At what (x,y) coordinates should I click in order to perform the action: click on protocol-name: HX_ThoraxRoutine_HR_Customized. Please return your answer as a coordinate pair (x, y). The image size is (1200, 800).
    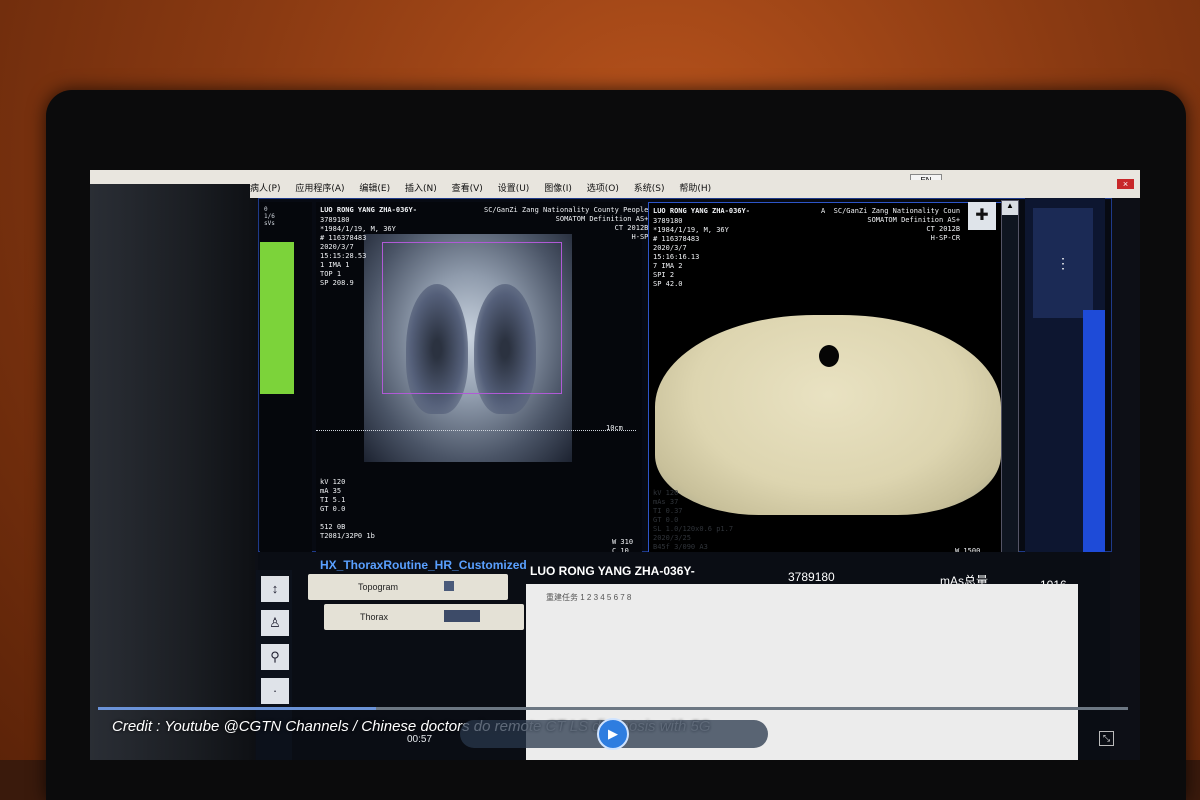
    Looking at the image, I should click on (423, 565).